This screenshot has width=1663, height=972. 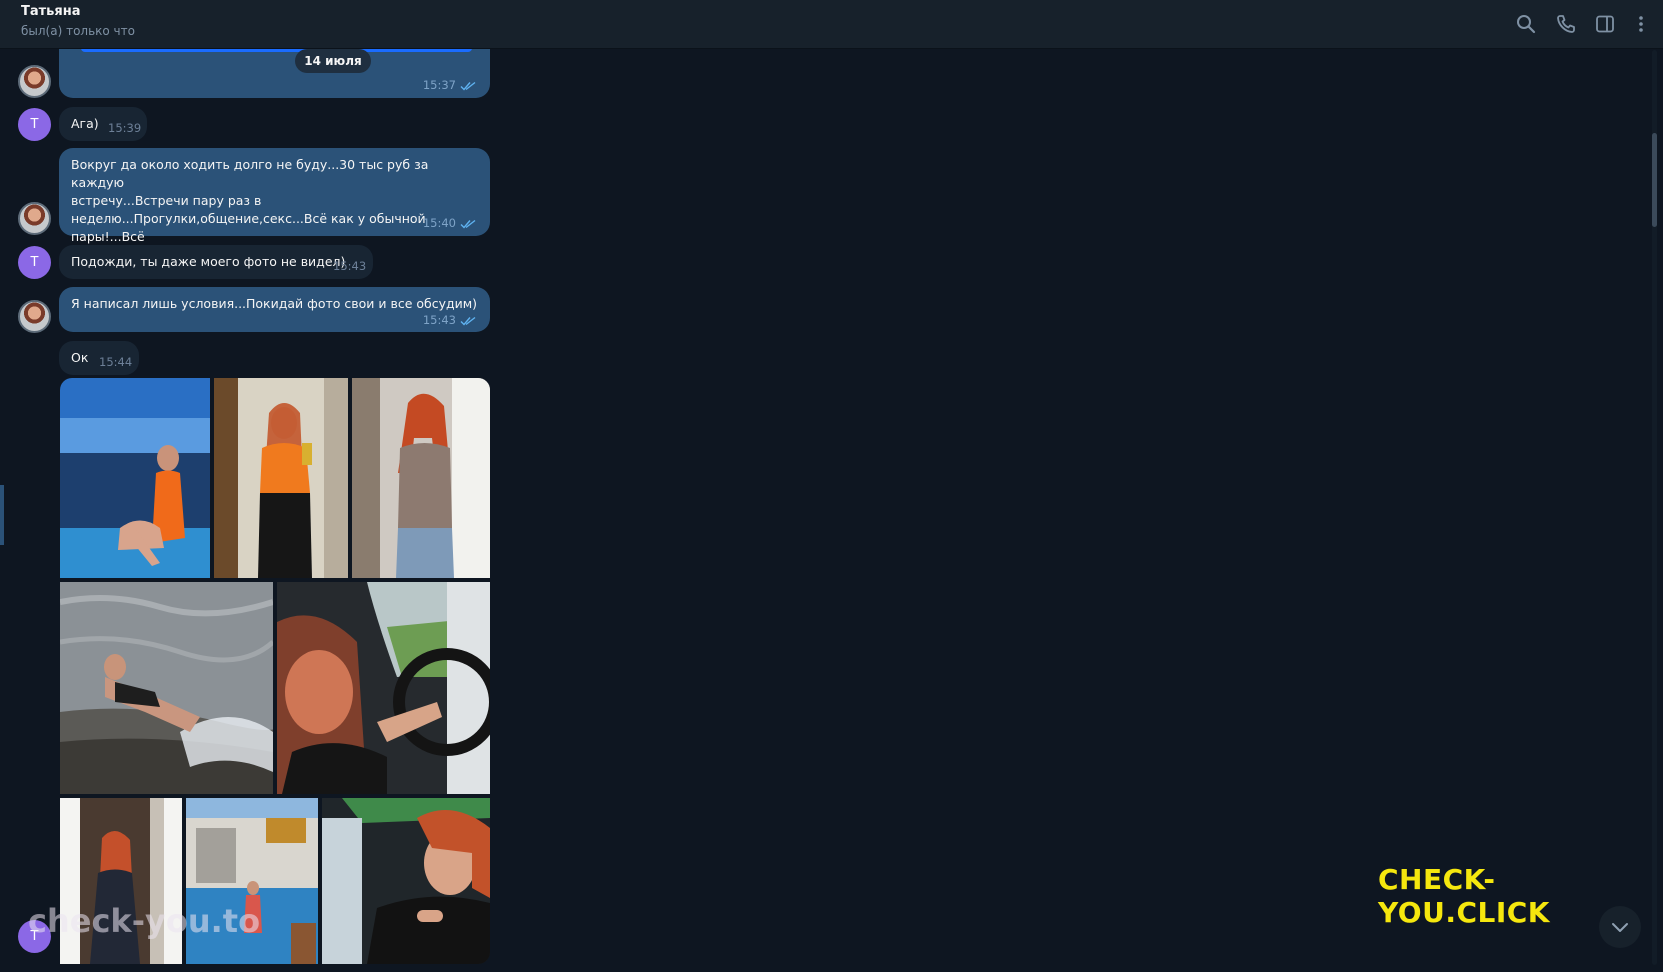 I want to click on phone-icon, so click(x=1566, y=24).